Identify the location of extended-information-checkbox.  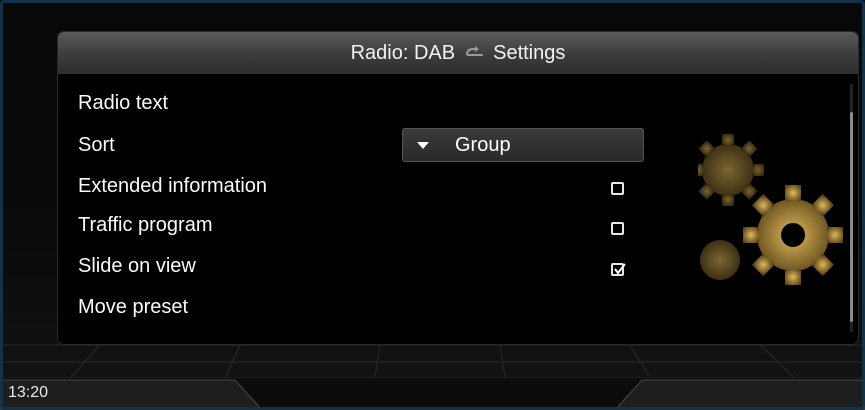
(617, 188).